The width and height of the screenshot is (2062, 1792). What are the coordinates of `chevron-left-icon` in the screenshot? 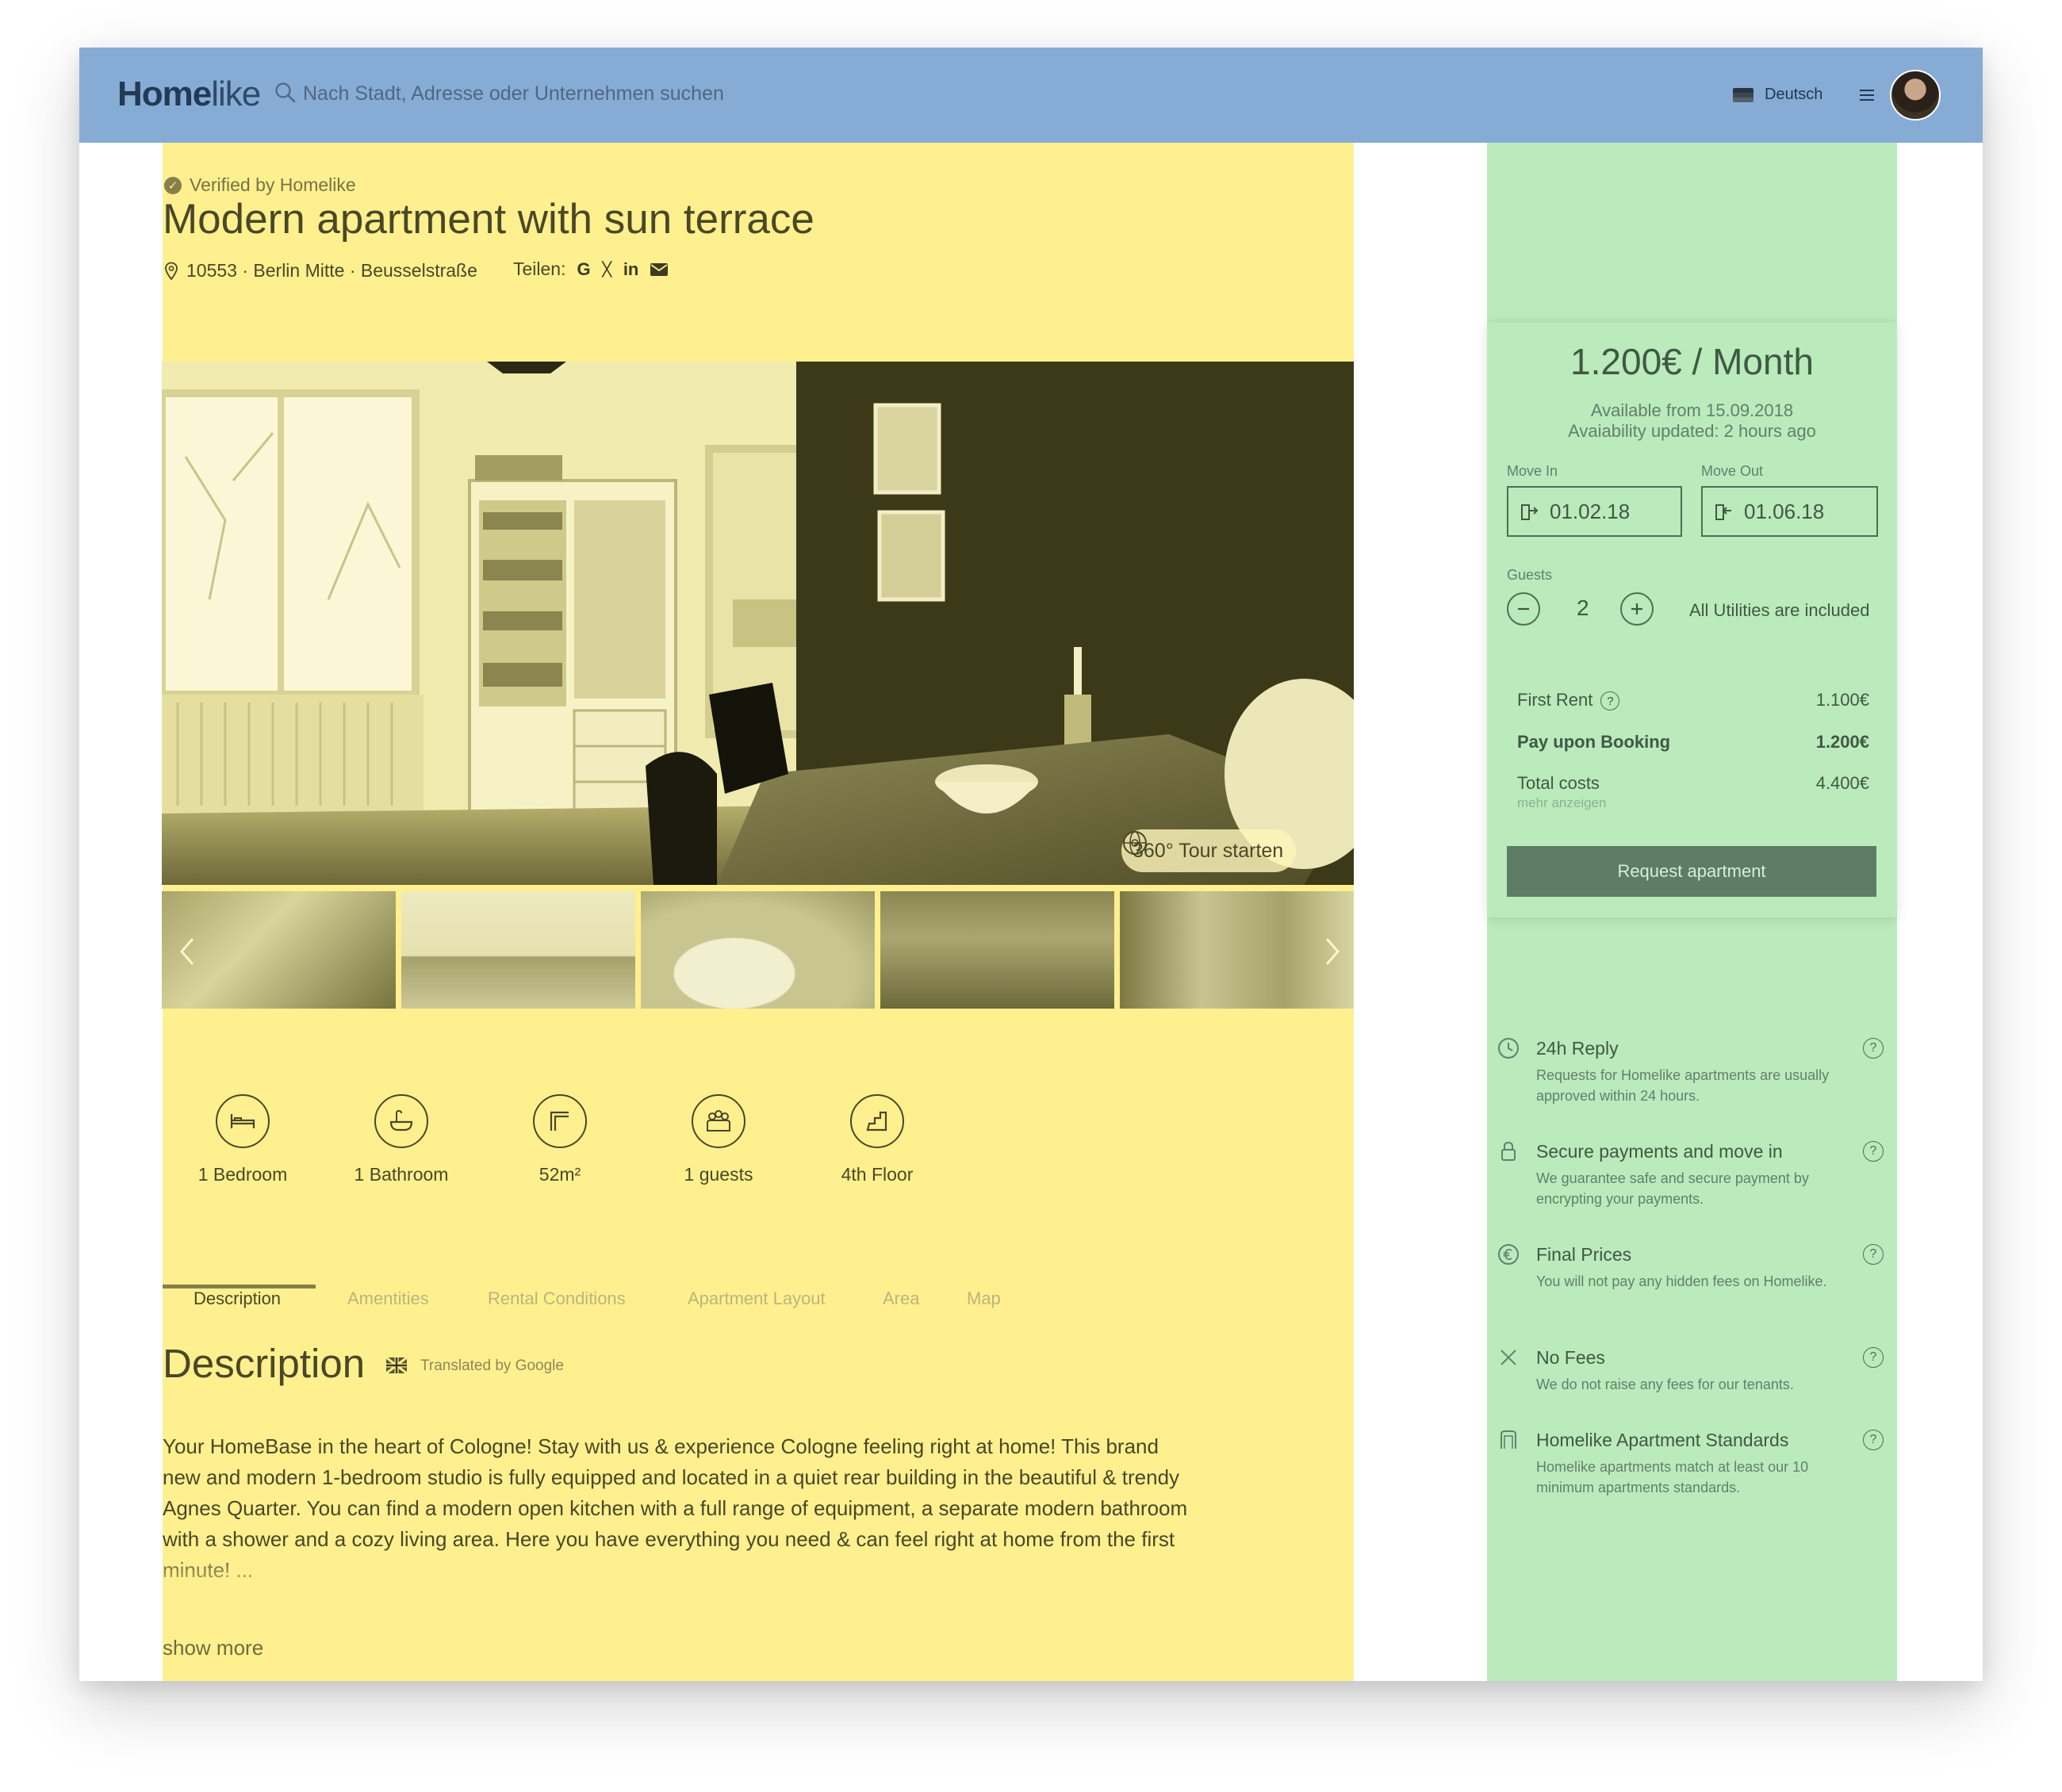 It's located at (187, 951).